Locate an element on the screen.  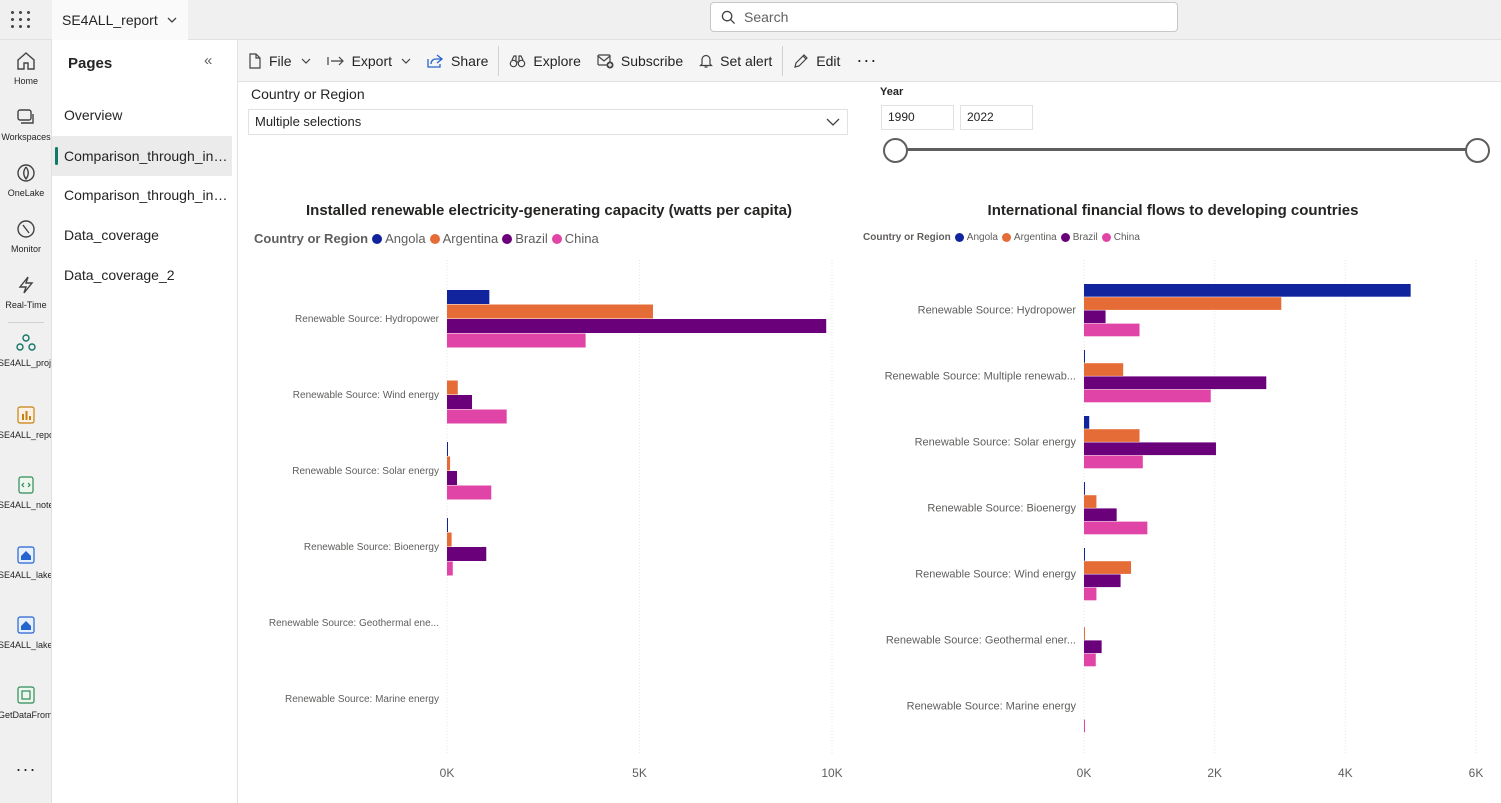
rail-item-project: SE4ALL_project is located at coordinates (25, 351).